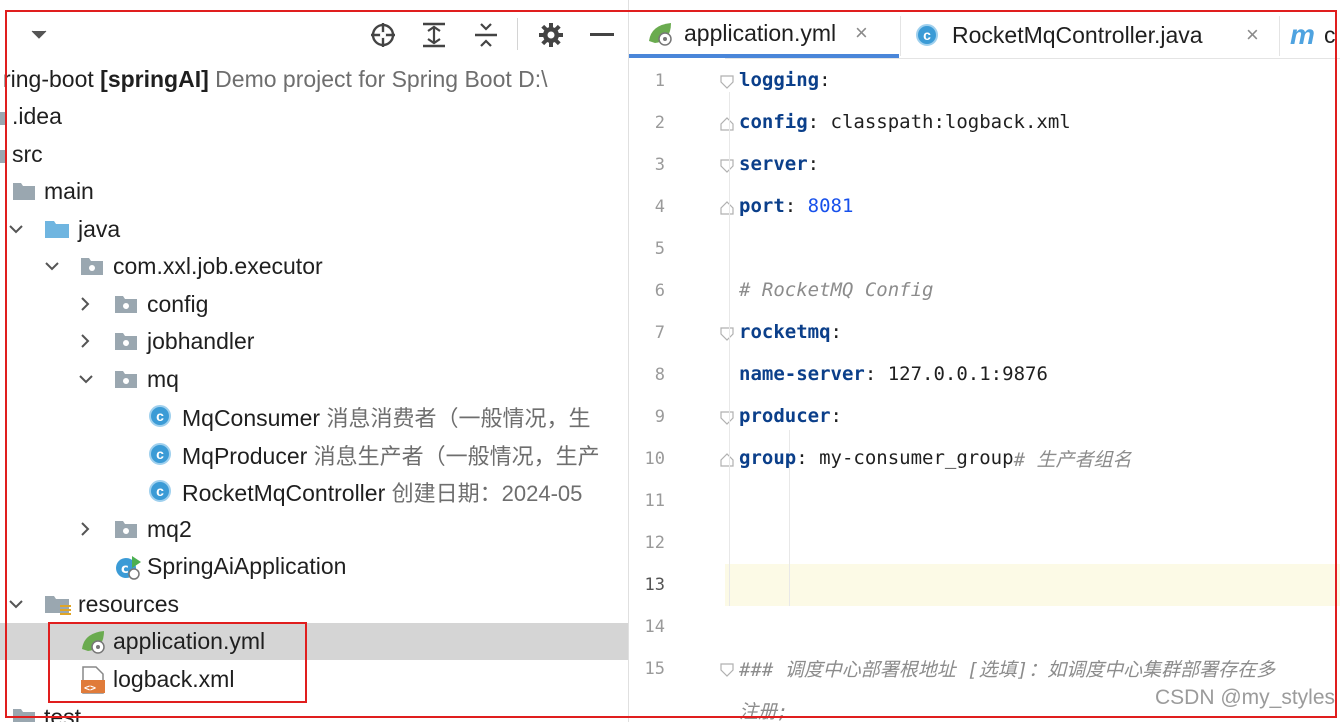 The image size is (1340, 722). What do you see at coordinates (383, 35) in the screenshot?
I see `crosshair-icon` at bounding box center [383, 35].